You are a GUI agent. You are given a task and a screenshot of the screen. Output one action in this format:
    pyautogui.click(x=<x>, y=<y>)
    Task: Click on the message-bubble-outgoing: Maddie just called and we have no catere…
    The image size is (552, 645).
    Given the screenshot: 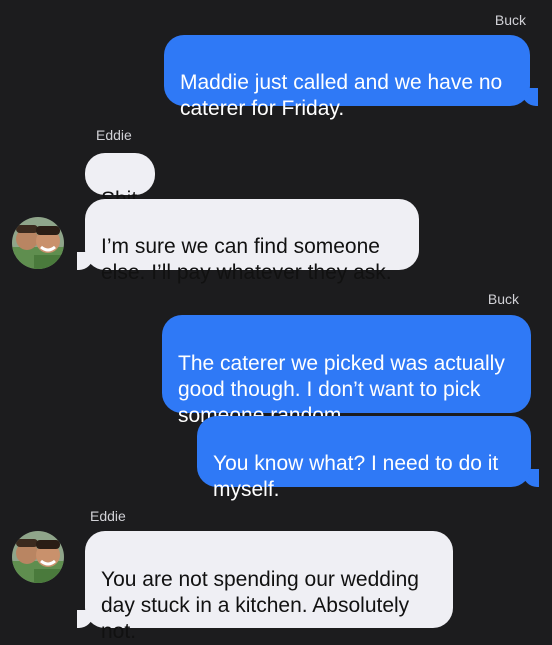 What is the action you would take?
    pyautogui.click(x=347, y=77)
    